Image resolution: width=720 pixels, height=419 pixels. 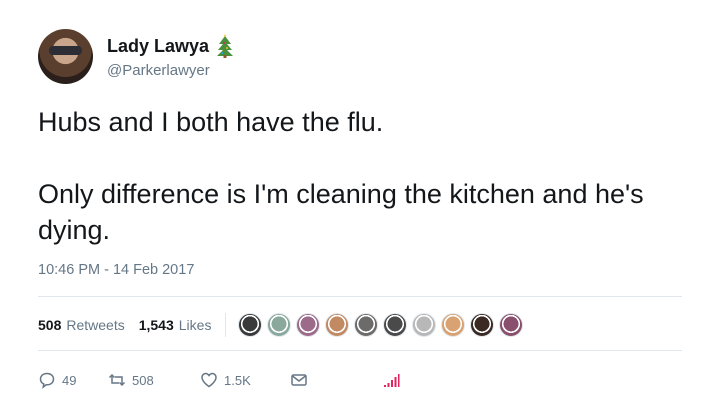 I want to click on author-avatar, so click(x=65, y=56).